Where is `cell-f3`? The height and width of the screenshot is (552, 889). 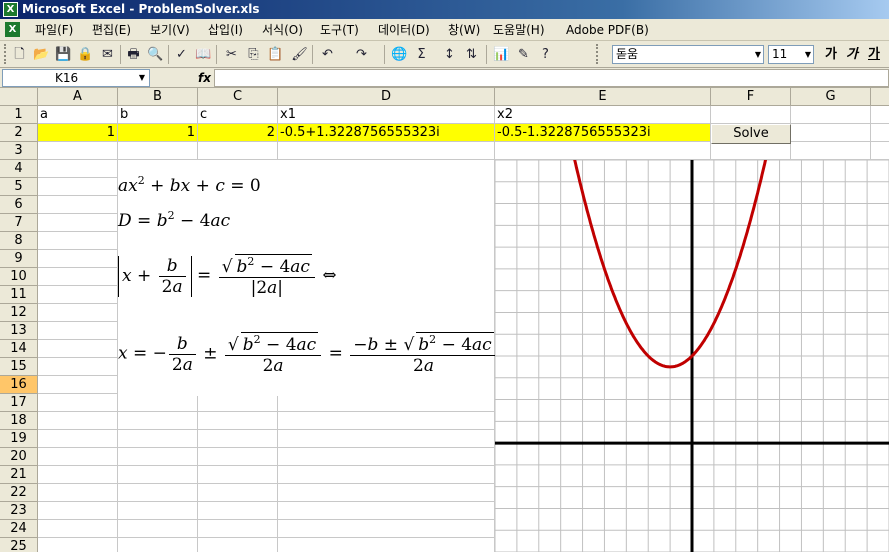
cell-f3 is located at coordinates (751, 151).